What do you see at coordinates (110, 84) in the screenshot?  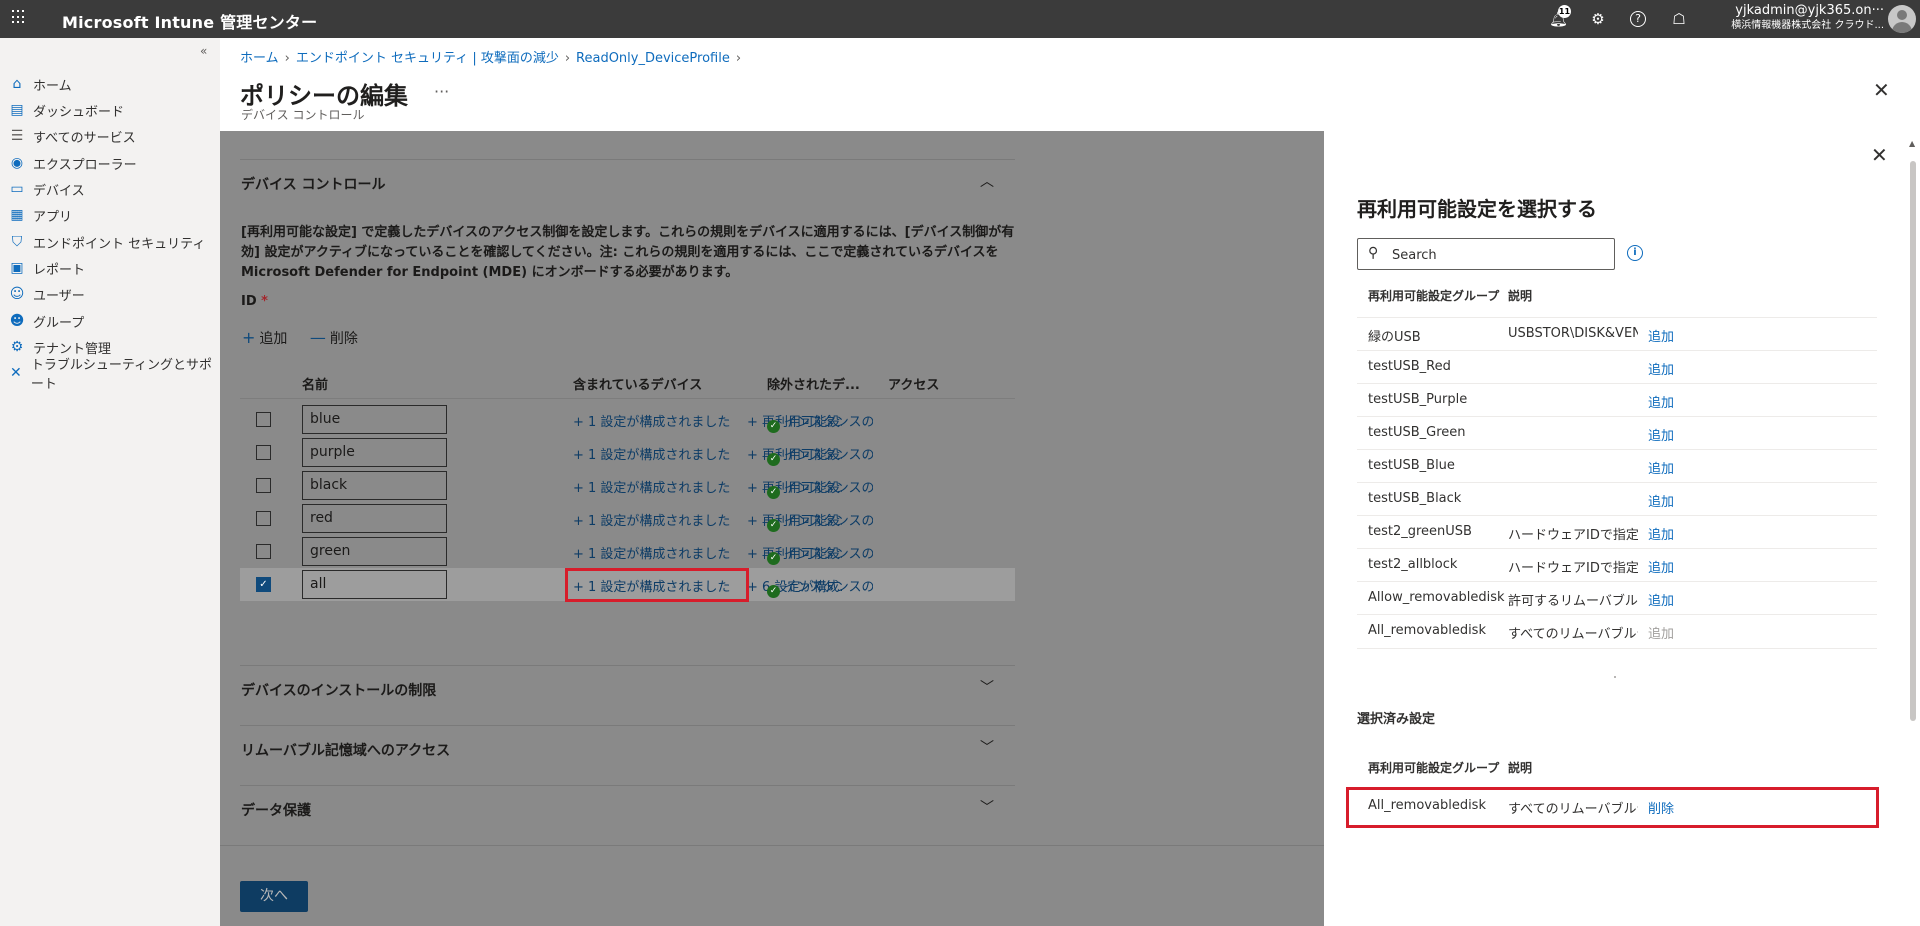 I see `sidebar-item-home: ⌂ ホーム` at bounding box center [110, 84].